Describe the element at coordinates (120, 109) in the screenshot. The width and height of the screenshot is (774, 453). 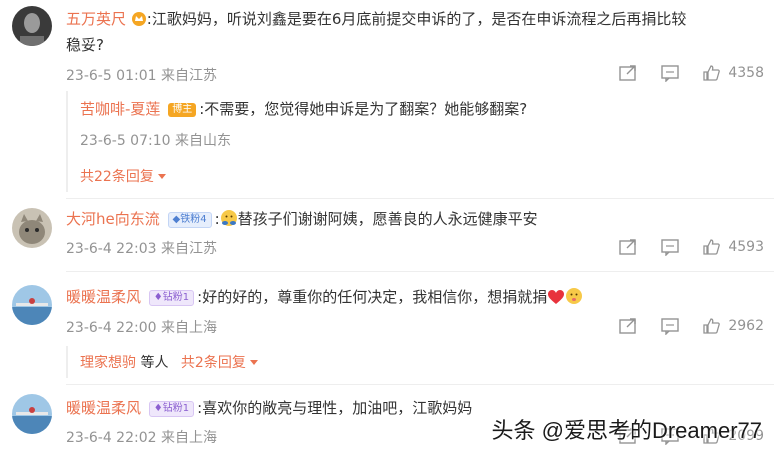
I see `reply-username: 苦咖啡-夏莲` at that location.